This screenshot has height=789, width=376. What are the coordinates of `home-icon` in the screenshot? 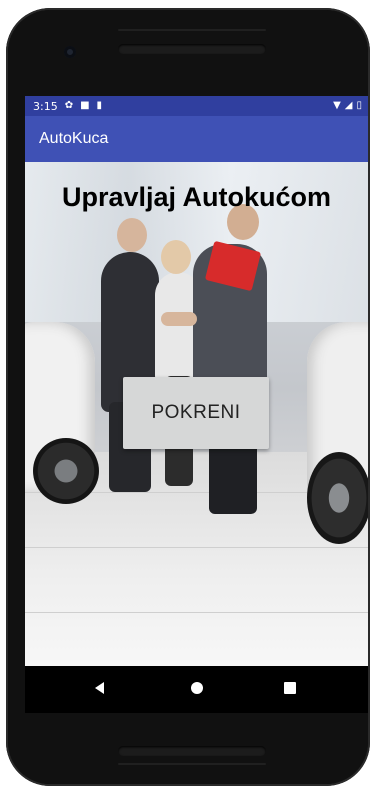 It's located at (197, 688).